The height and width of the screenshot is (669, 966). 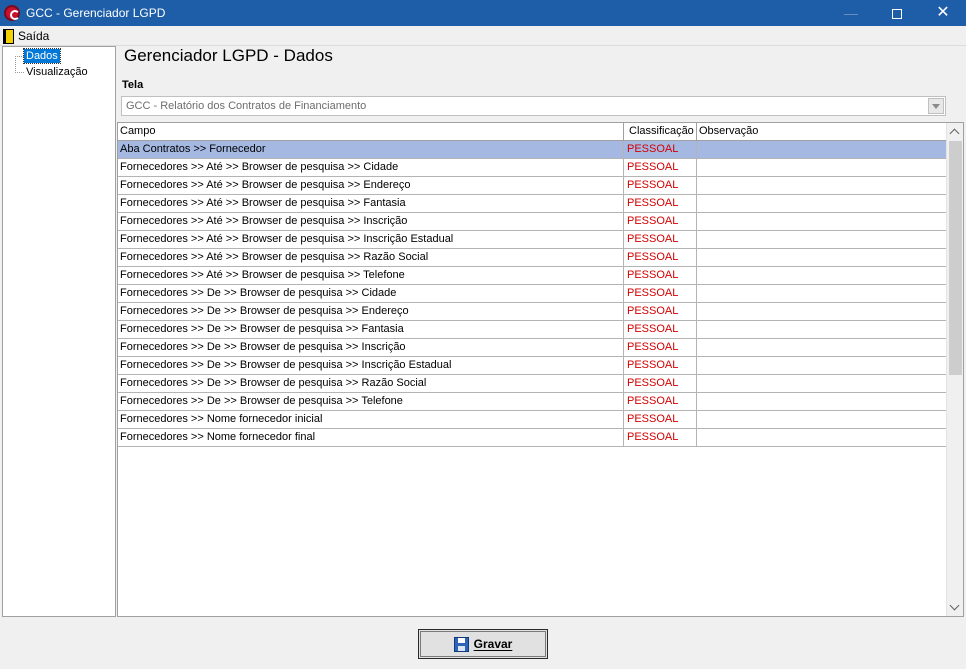 What do you see at coordinates (12, 13) in the screenshot?
I see `app-logo-icon` at bounding box center [12, 13].